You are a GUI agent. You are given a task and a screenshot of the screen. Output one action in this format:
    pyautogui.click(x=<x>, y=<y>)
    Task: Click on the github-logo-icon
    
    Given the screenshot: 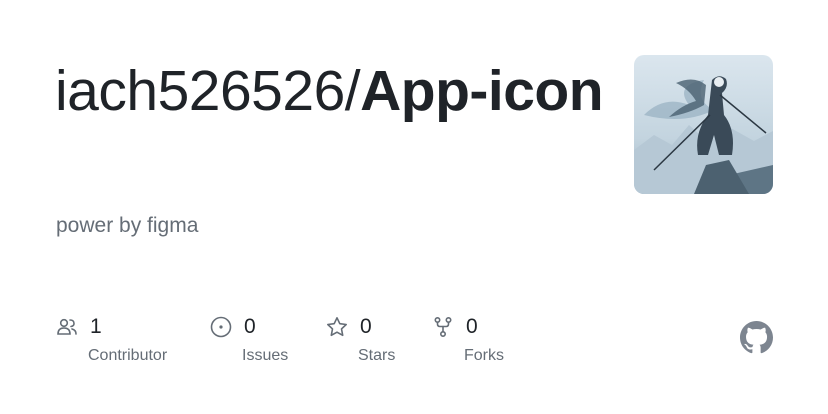 What is the action you would take?
    pyautogui.click(x=756, y=337)
    